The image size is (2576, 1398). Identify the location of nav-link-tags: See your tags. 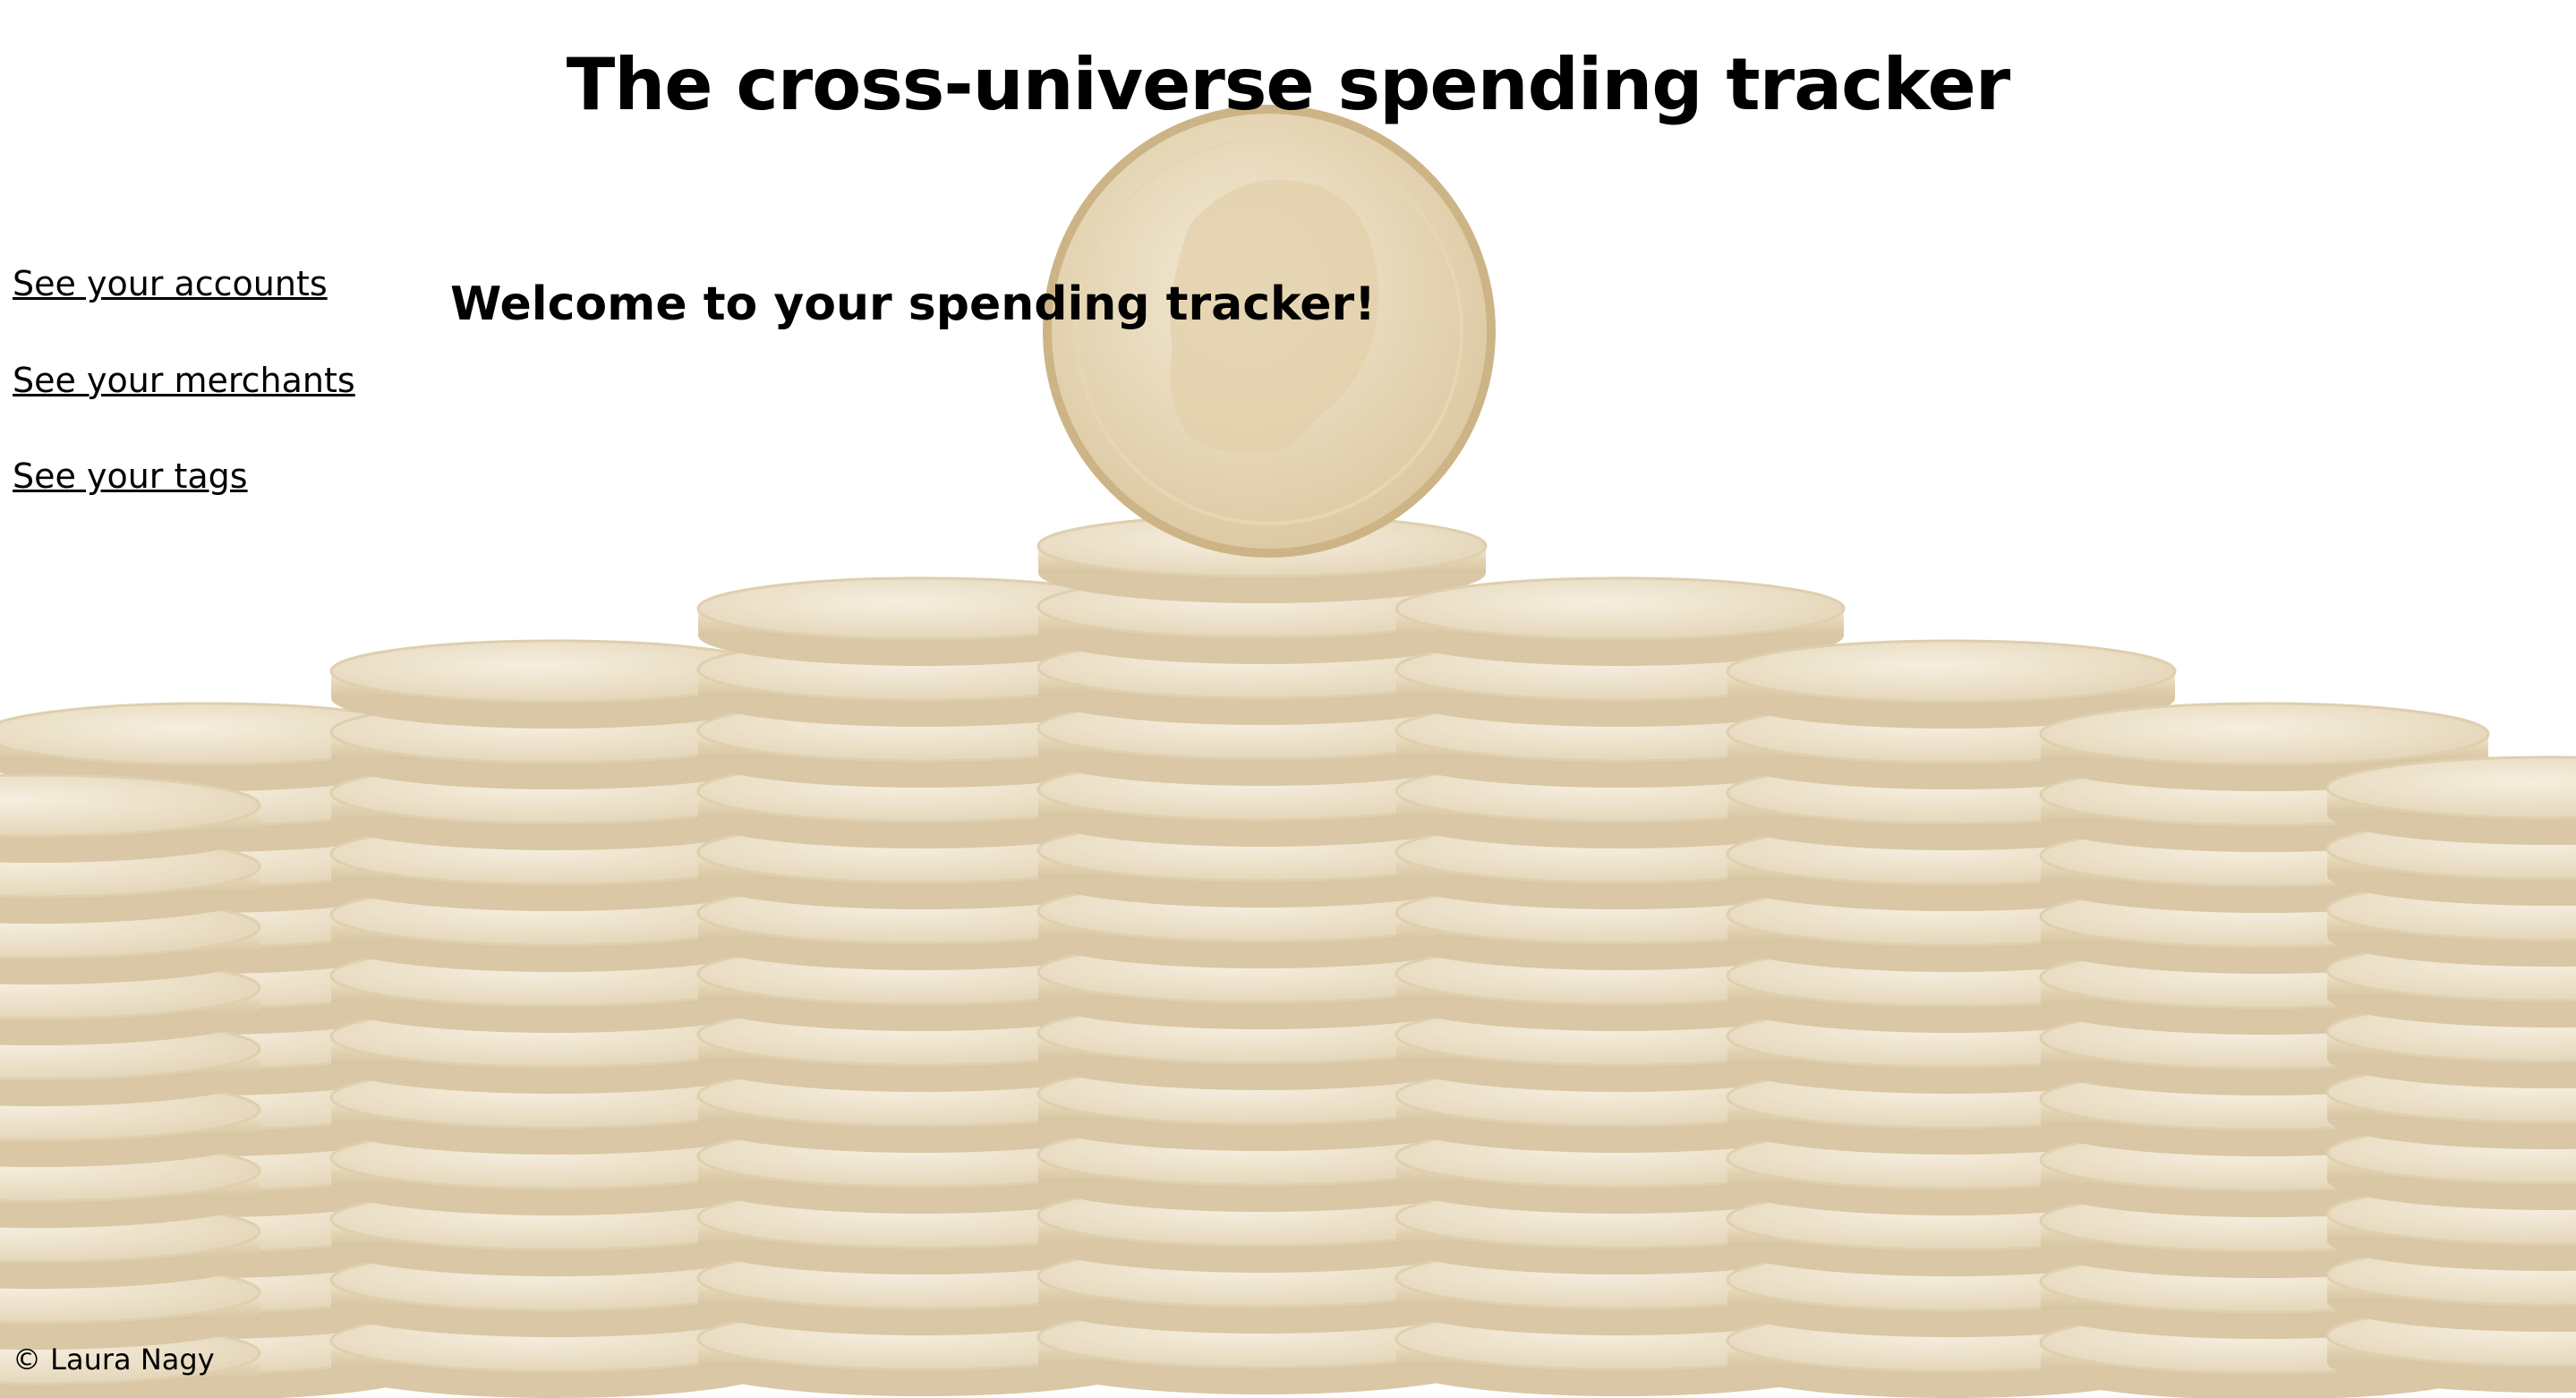
(184, 477).